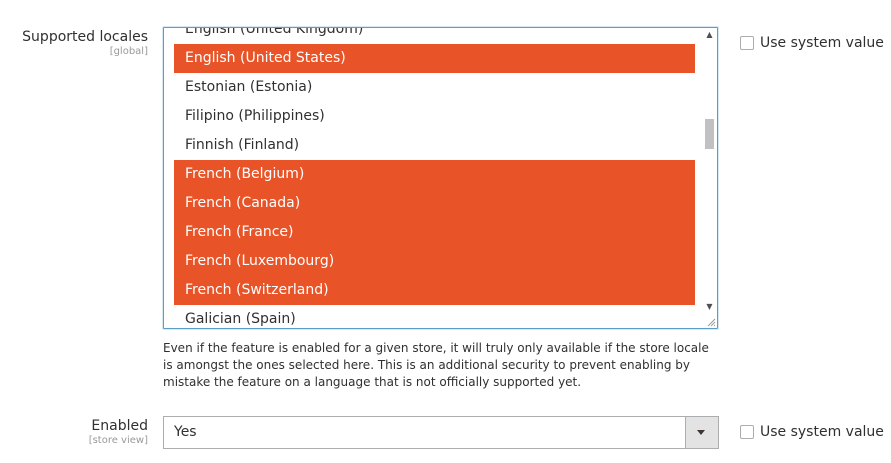 The image size is (891, 463). Describe the element at coordinates (434, 316) in the screenshot. I see `locale-option: Galician (Spain)` at that location.